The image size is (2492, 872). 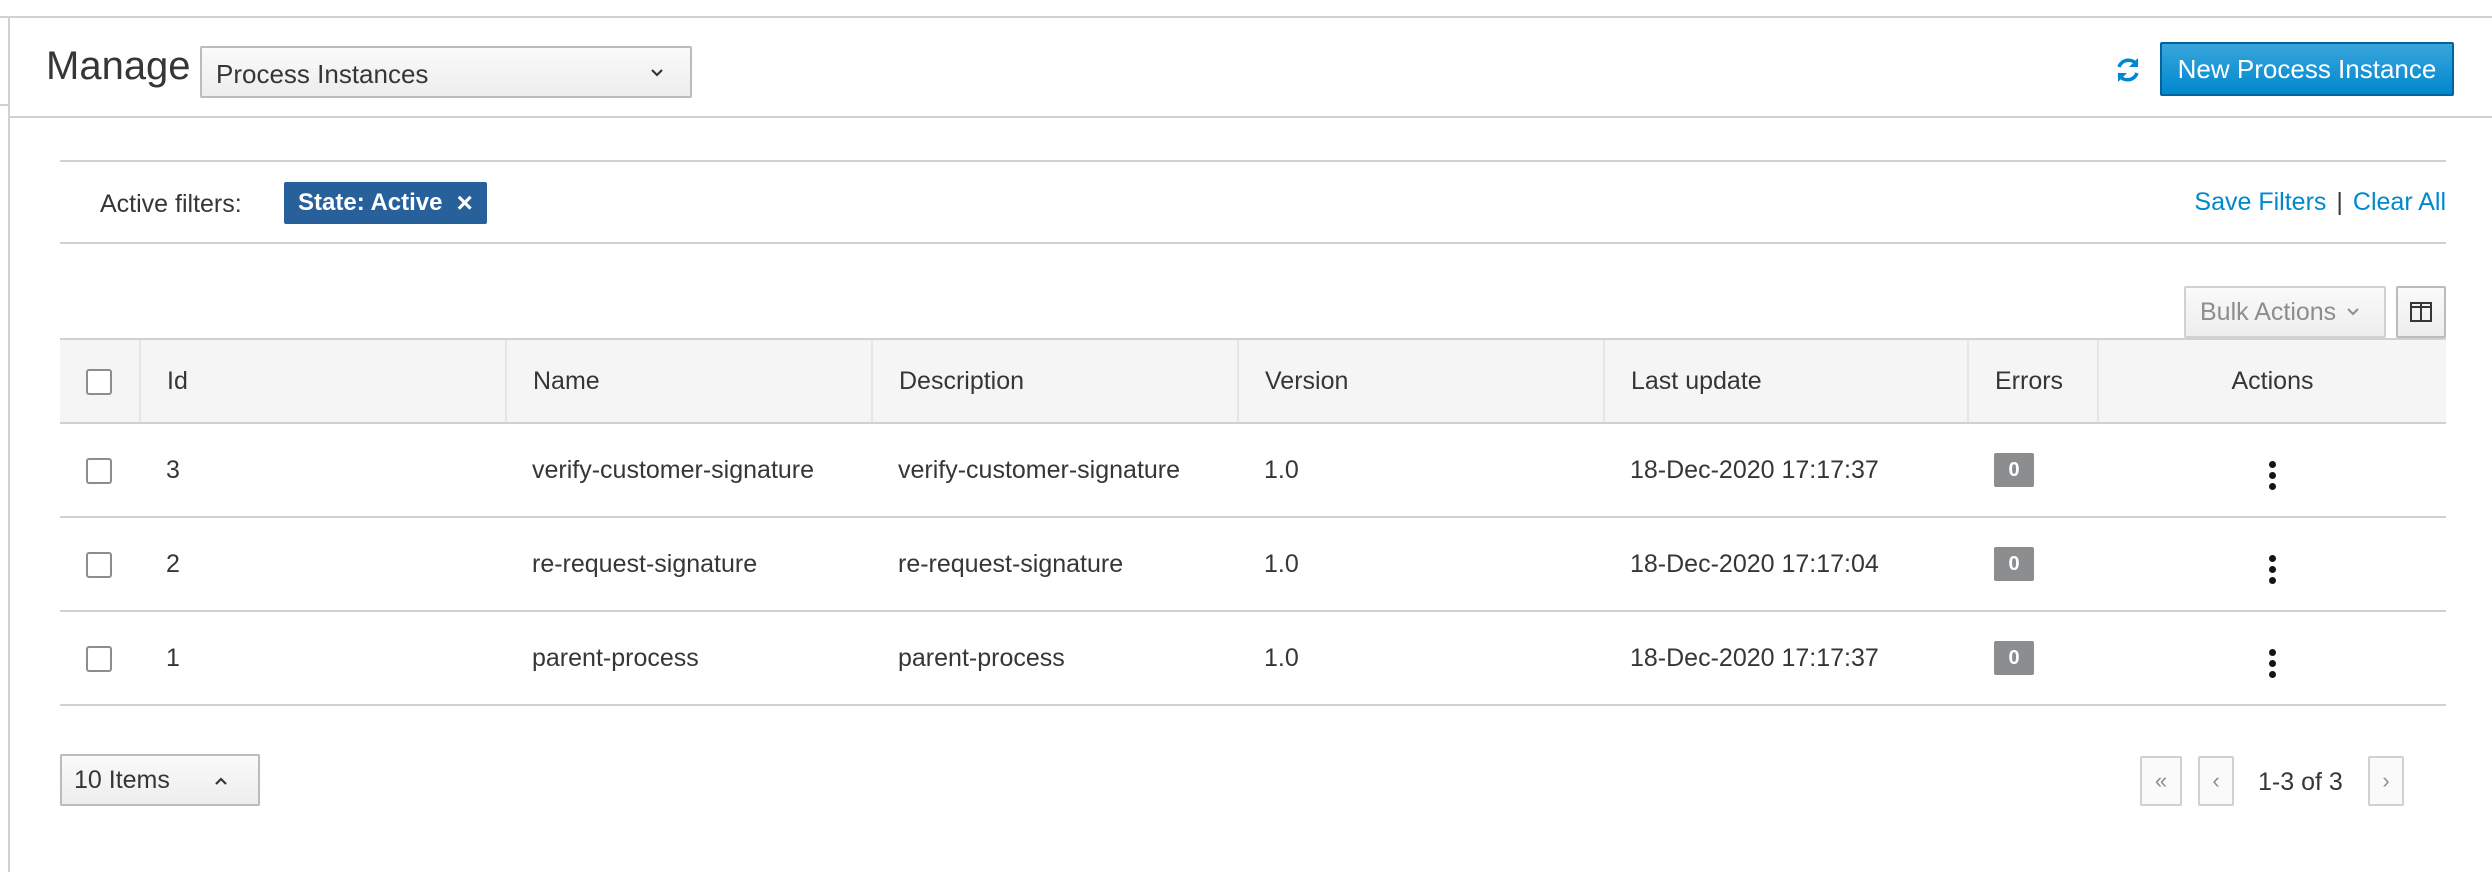 What do you see at coordinates (2260, 202) in the screenshot?
I see `save-filters-link: Save Filters` at bounding box center [2260, 202].